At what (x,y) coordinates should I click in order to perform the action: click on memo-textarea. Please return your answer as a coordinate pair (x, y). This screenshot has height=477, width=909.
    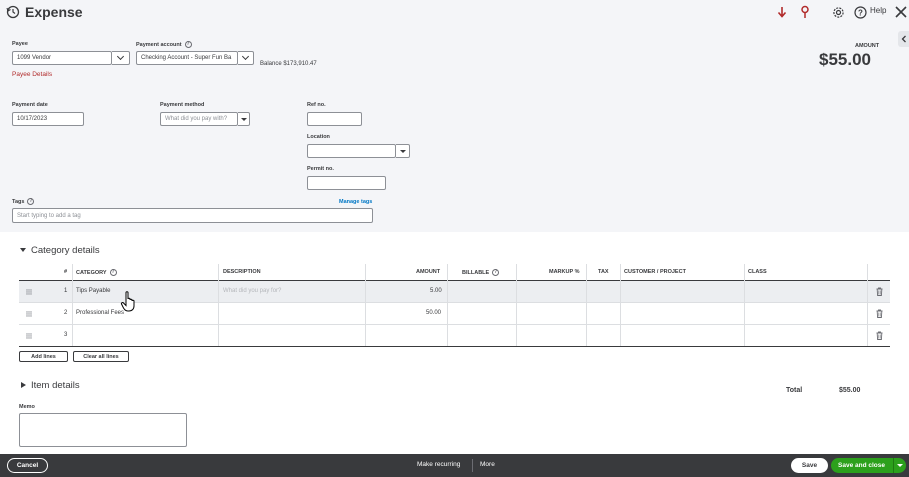
    Looking at the image, I should click on (103, 430).